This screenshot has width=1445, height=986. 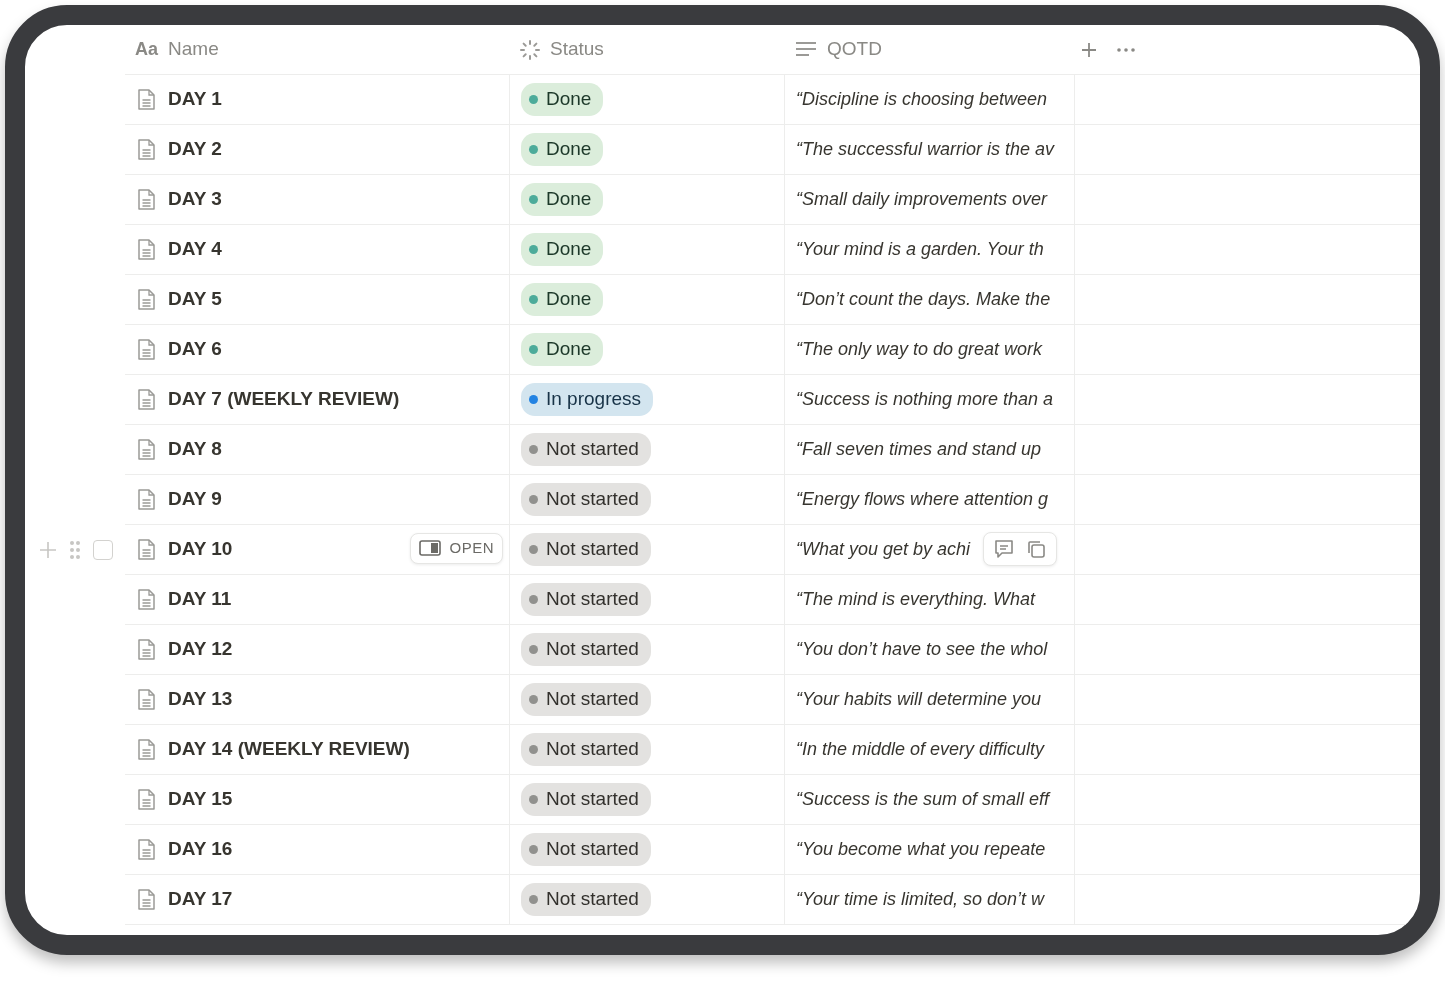 I want to click on row-title: DAY 11, so click(x=200, y=599).